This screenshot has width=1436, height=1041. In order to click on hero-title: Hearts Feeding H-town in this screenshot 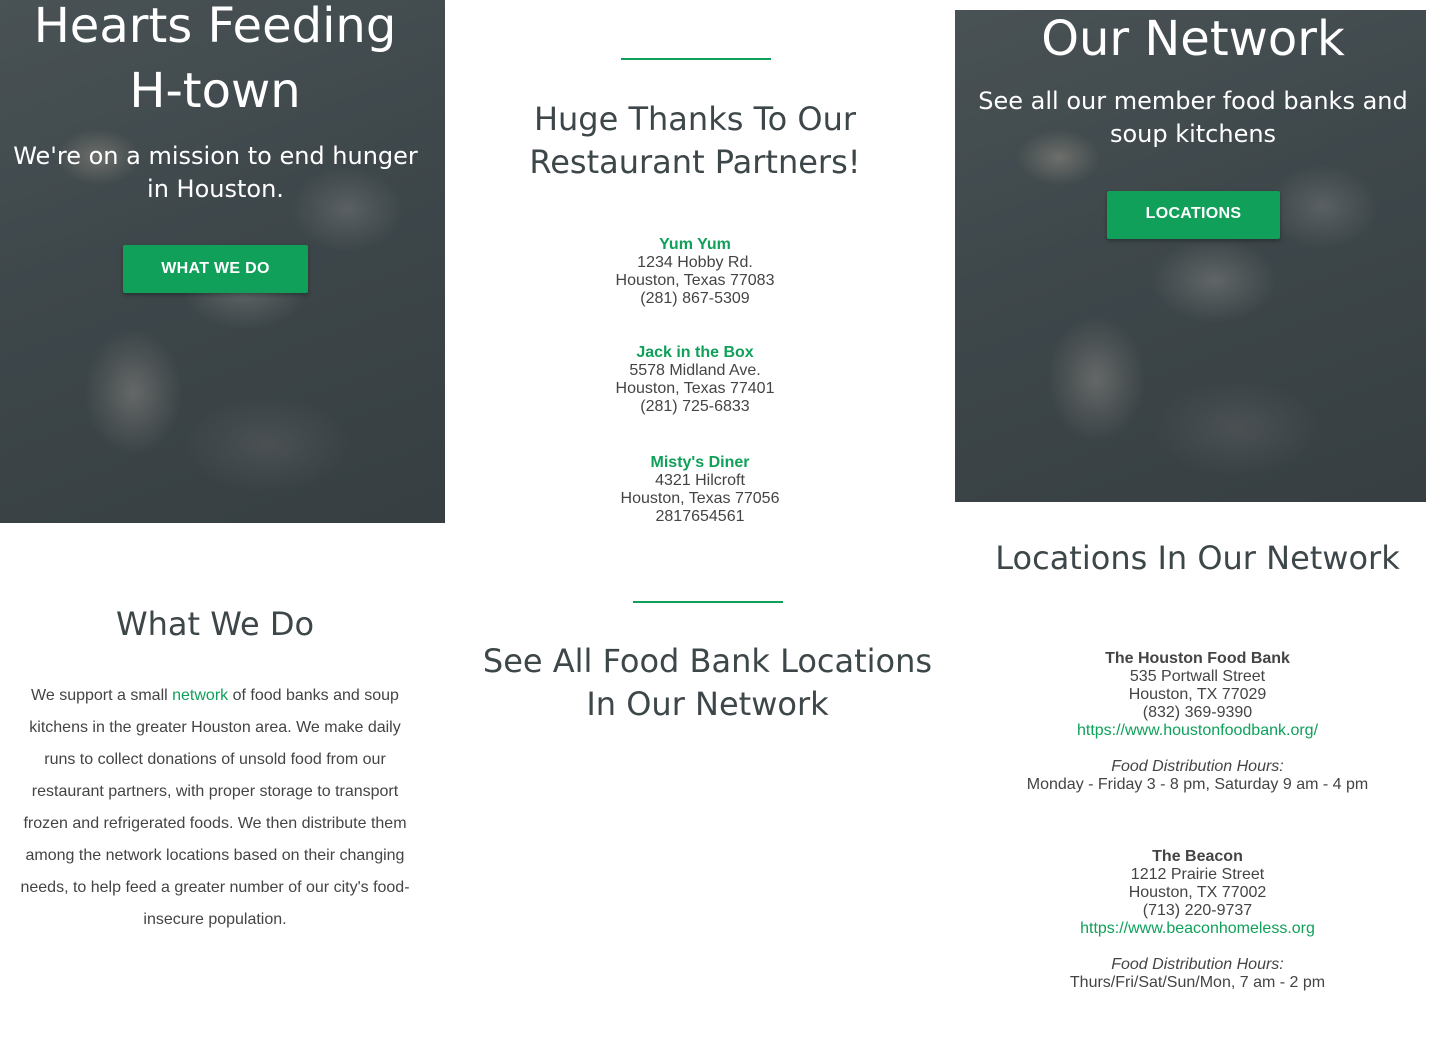, I will do `click(215, 59)`.